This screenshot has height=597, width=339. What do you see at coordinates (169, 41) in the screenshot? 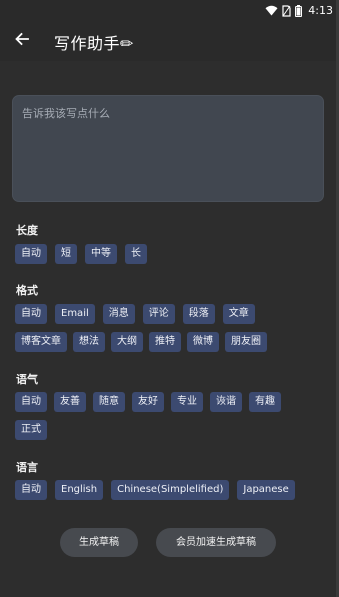
I see `app-bar: 写作助手✏` at bounding box center [169, 41].